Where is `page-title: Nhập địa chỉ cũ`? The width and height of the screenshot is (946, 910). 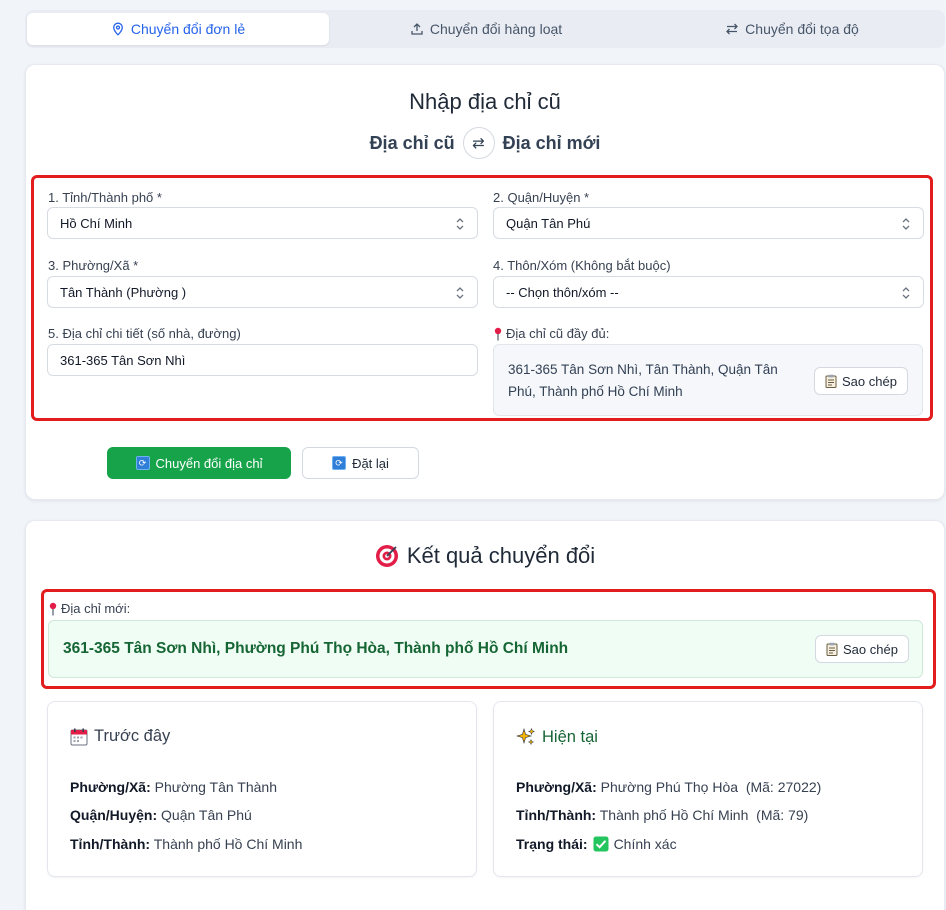
page-title: Nhập địa chỉ cũ is located at coordinates (485, 101).